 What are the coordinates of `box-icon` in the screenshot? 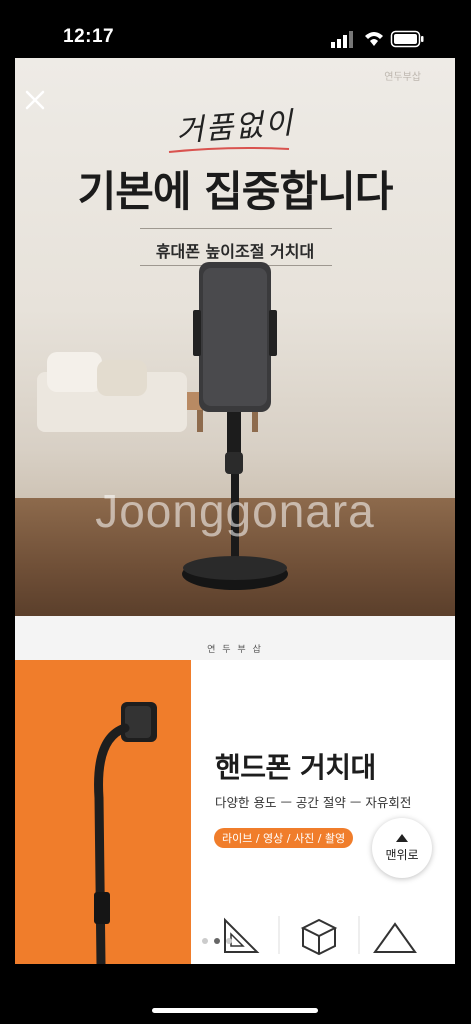 It's located at (319, 937).